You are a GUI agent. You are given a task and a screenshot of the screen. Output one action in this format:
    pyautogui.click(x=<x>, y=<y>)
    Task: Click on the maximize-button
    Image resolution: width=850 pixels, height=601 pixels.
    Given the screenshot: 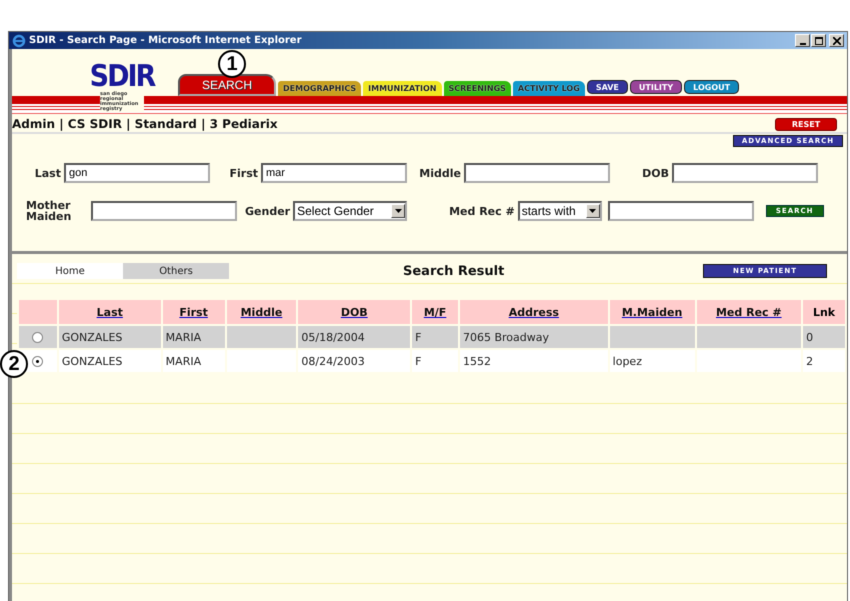 What is the action you would take?
    pyautogui.click(x=818, y=40)
    